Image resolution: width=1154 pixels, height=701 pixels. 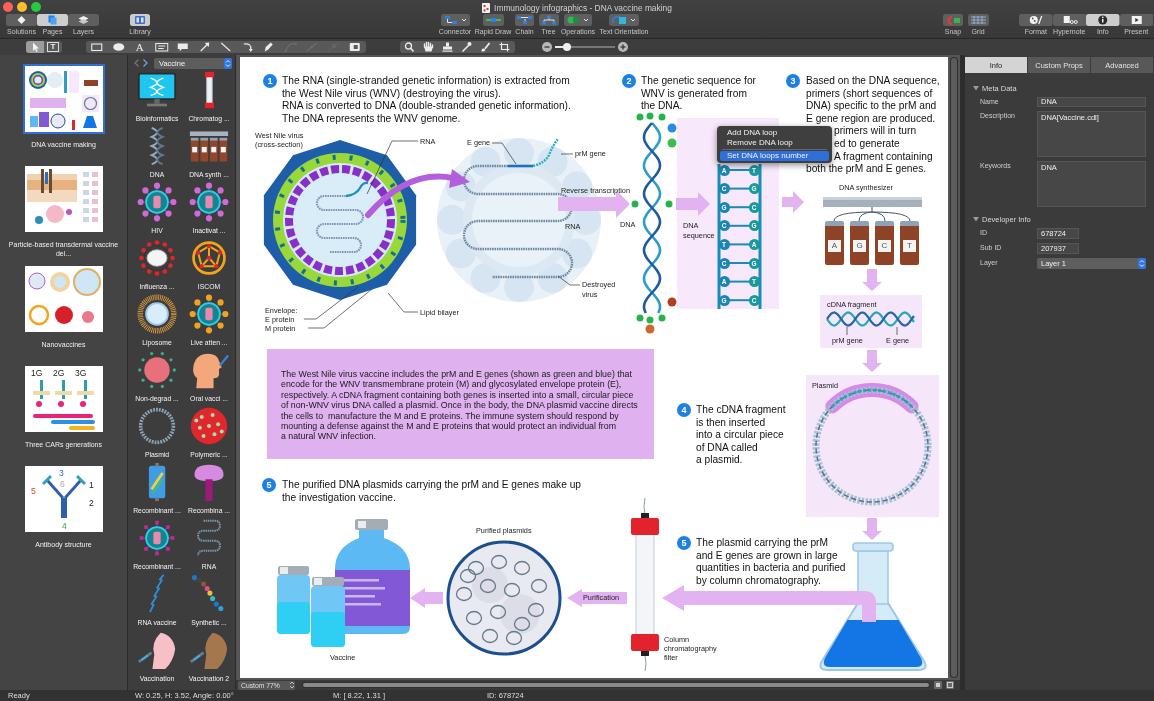 I want to click on maximize-button, so click(x=36, y=7).